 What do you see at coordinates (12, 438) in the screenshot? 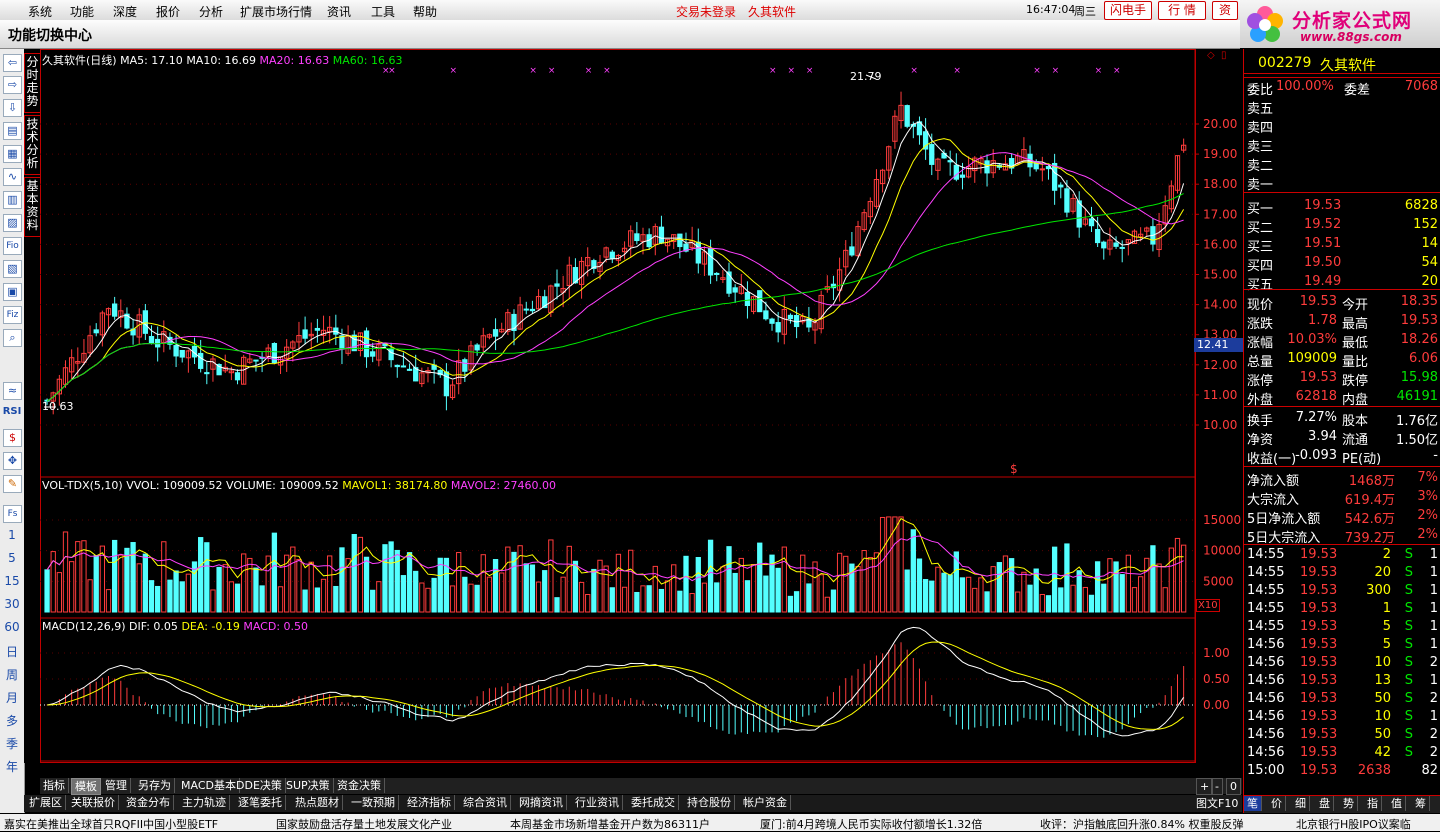
I see `dollar-icon: $` at bounding box center [12, 438].